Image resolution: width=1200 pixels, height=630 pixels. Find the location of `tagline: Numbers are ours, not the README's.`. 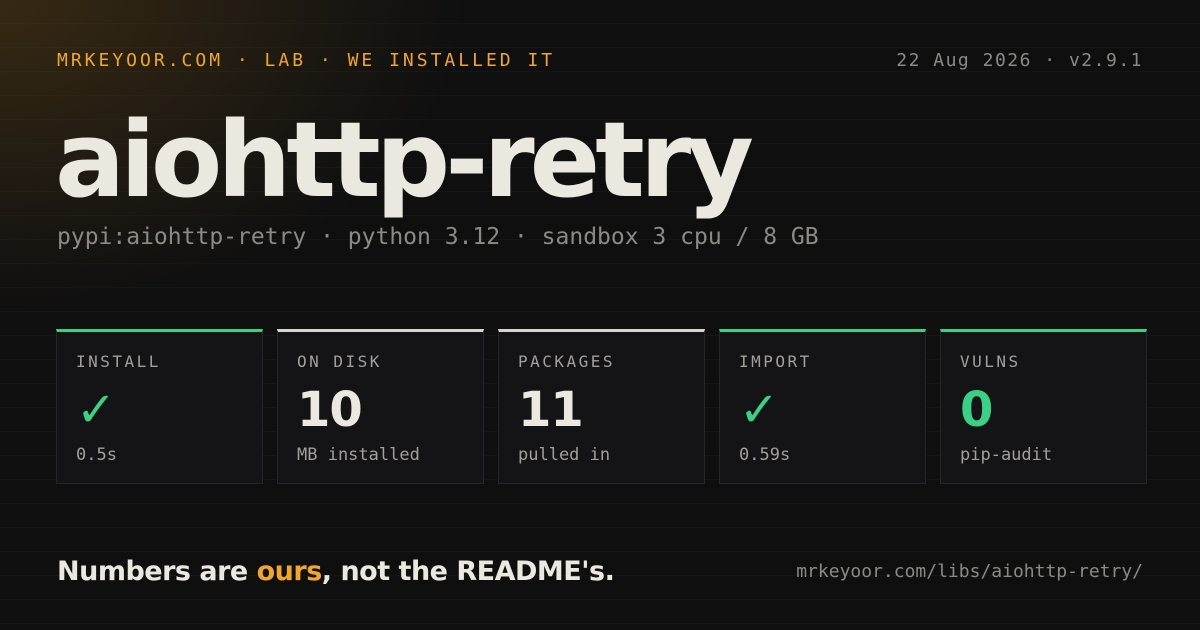

tagline: Numbers are ours, not the README's. is located at coordinates (336, 571).